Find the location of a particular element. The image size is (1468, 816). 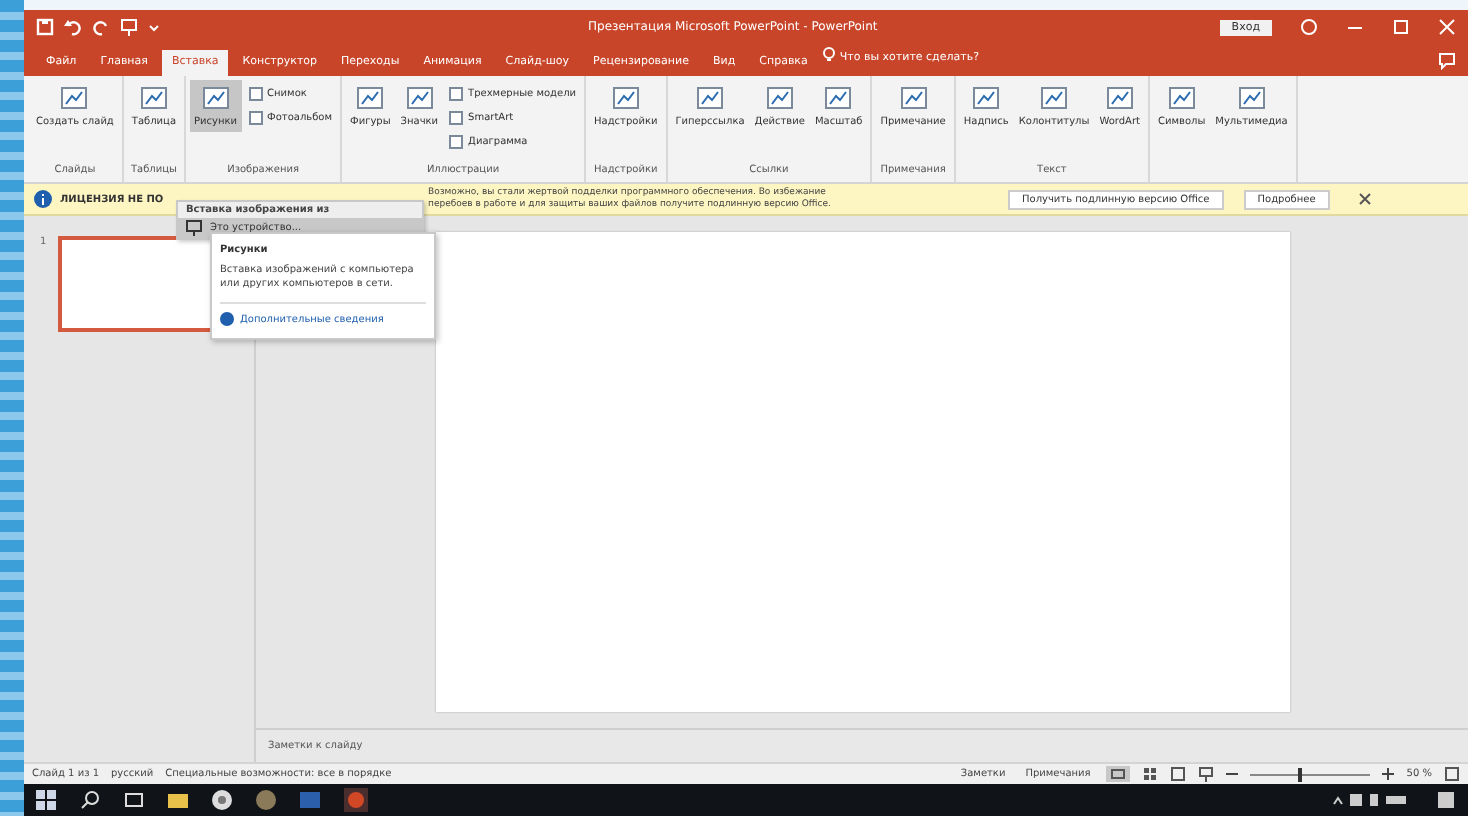

presentation-icon is located at coordinates (129, 27).